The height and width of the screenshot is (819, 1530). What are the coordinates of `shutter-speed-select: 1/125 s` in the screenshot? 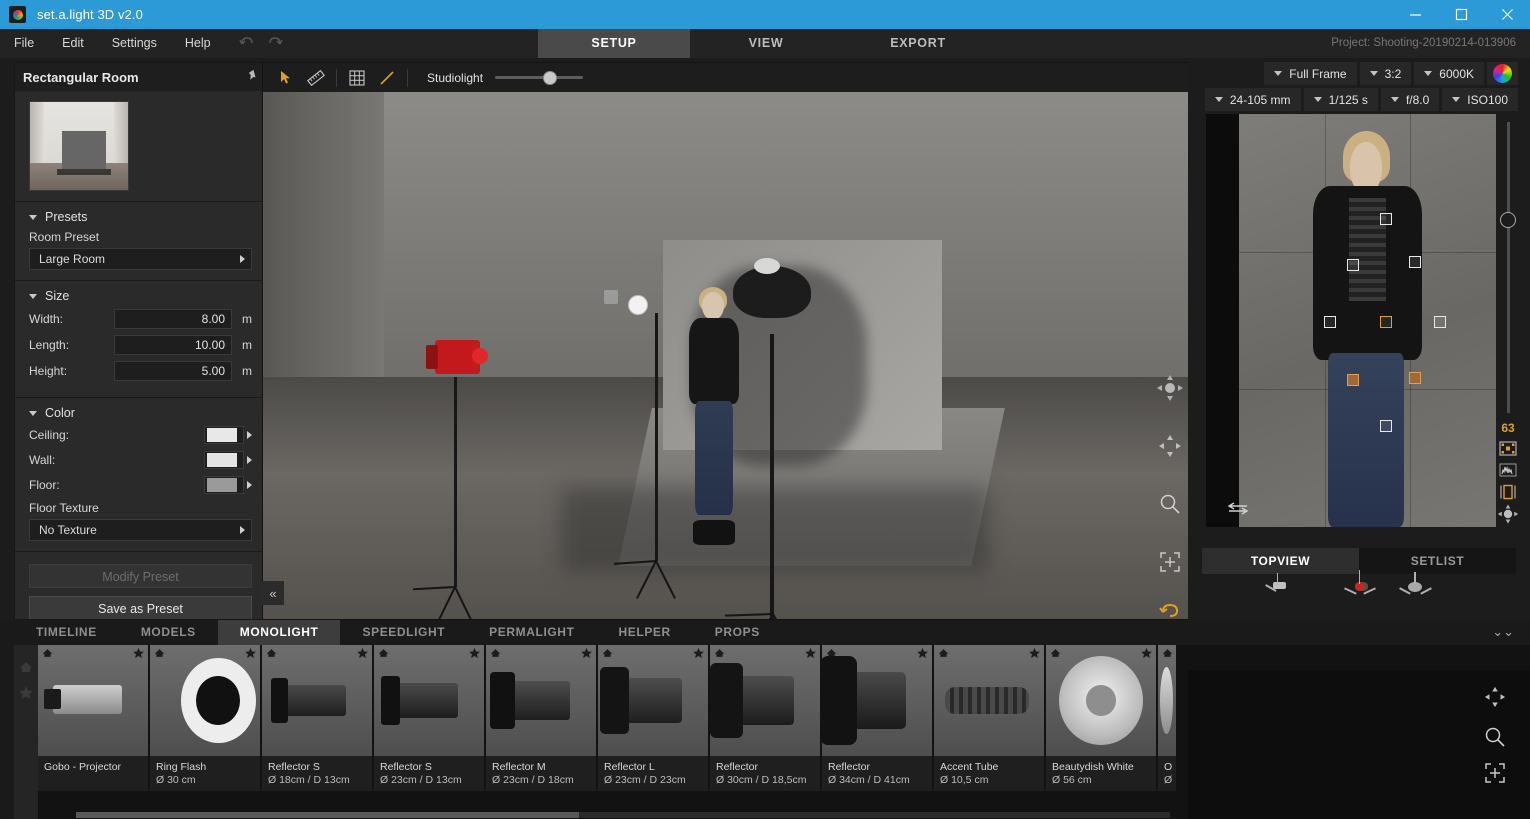 It's located at (1340, 99).